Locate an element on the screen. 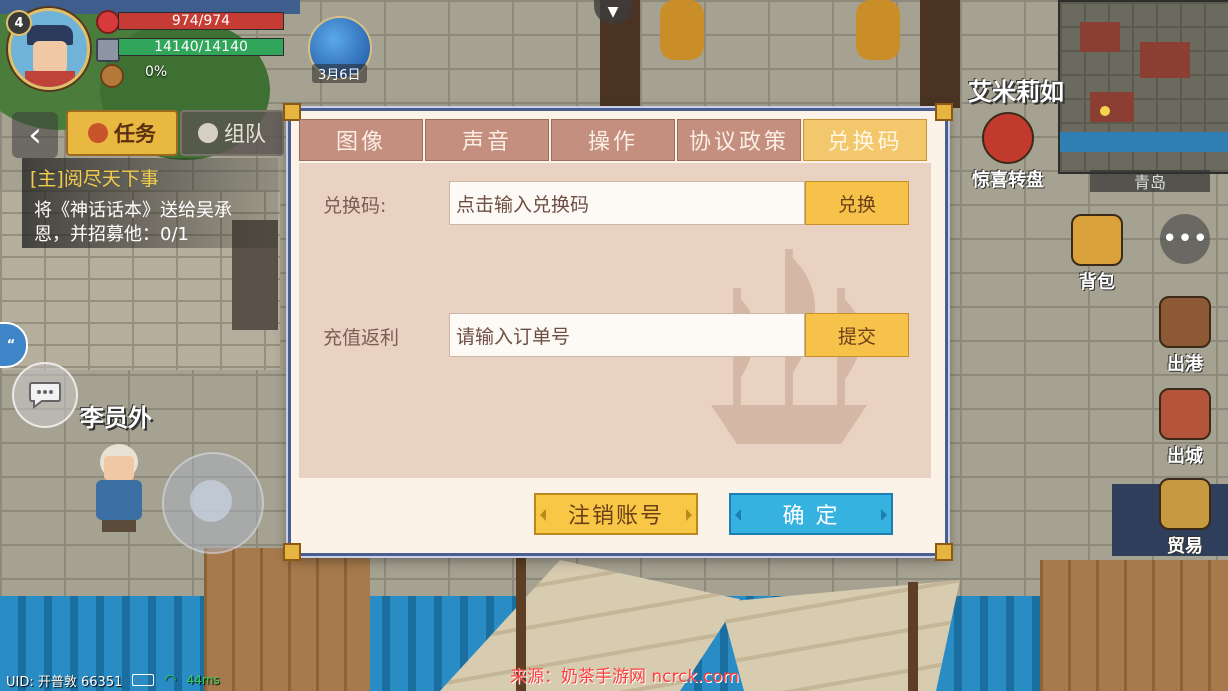 The image size is (1228, 691). quest-title: [主]阅尽天下事 is located at coordinates (94, 177).